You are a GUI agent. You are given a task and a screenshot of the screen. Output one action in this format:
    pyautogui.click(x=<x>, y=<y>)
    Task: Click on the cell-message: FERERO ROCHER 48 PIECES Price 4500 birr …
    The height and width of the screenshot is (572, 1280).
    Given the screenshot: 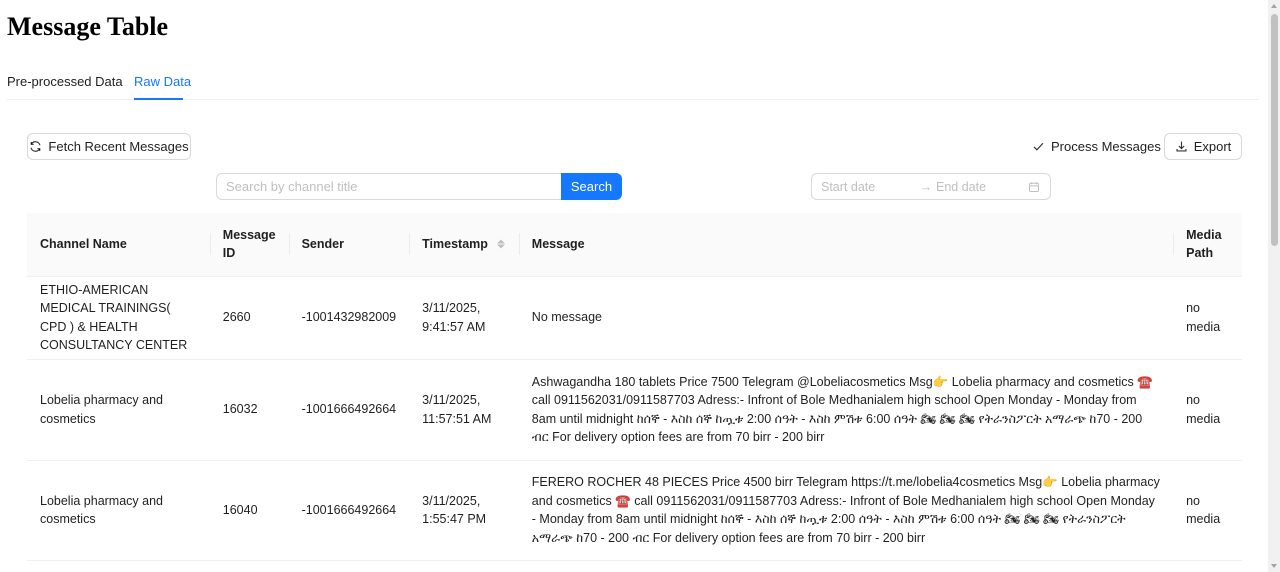 What is the action you would take?
    pyautogui.click(x=846, y=510)
    